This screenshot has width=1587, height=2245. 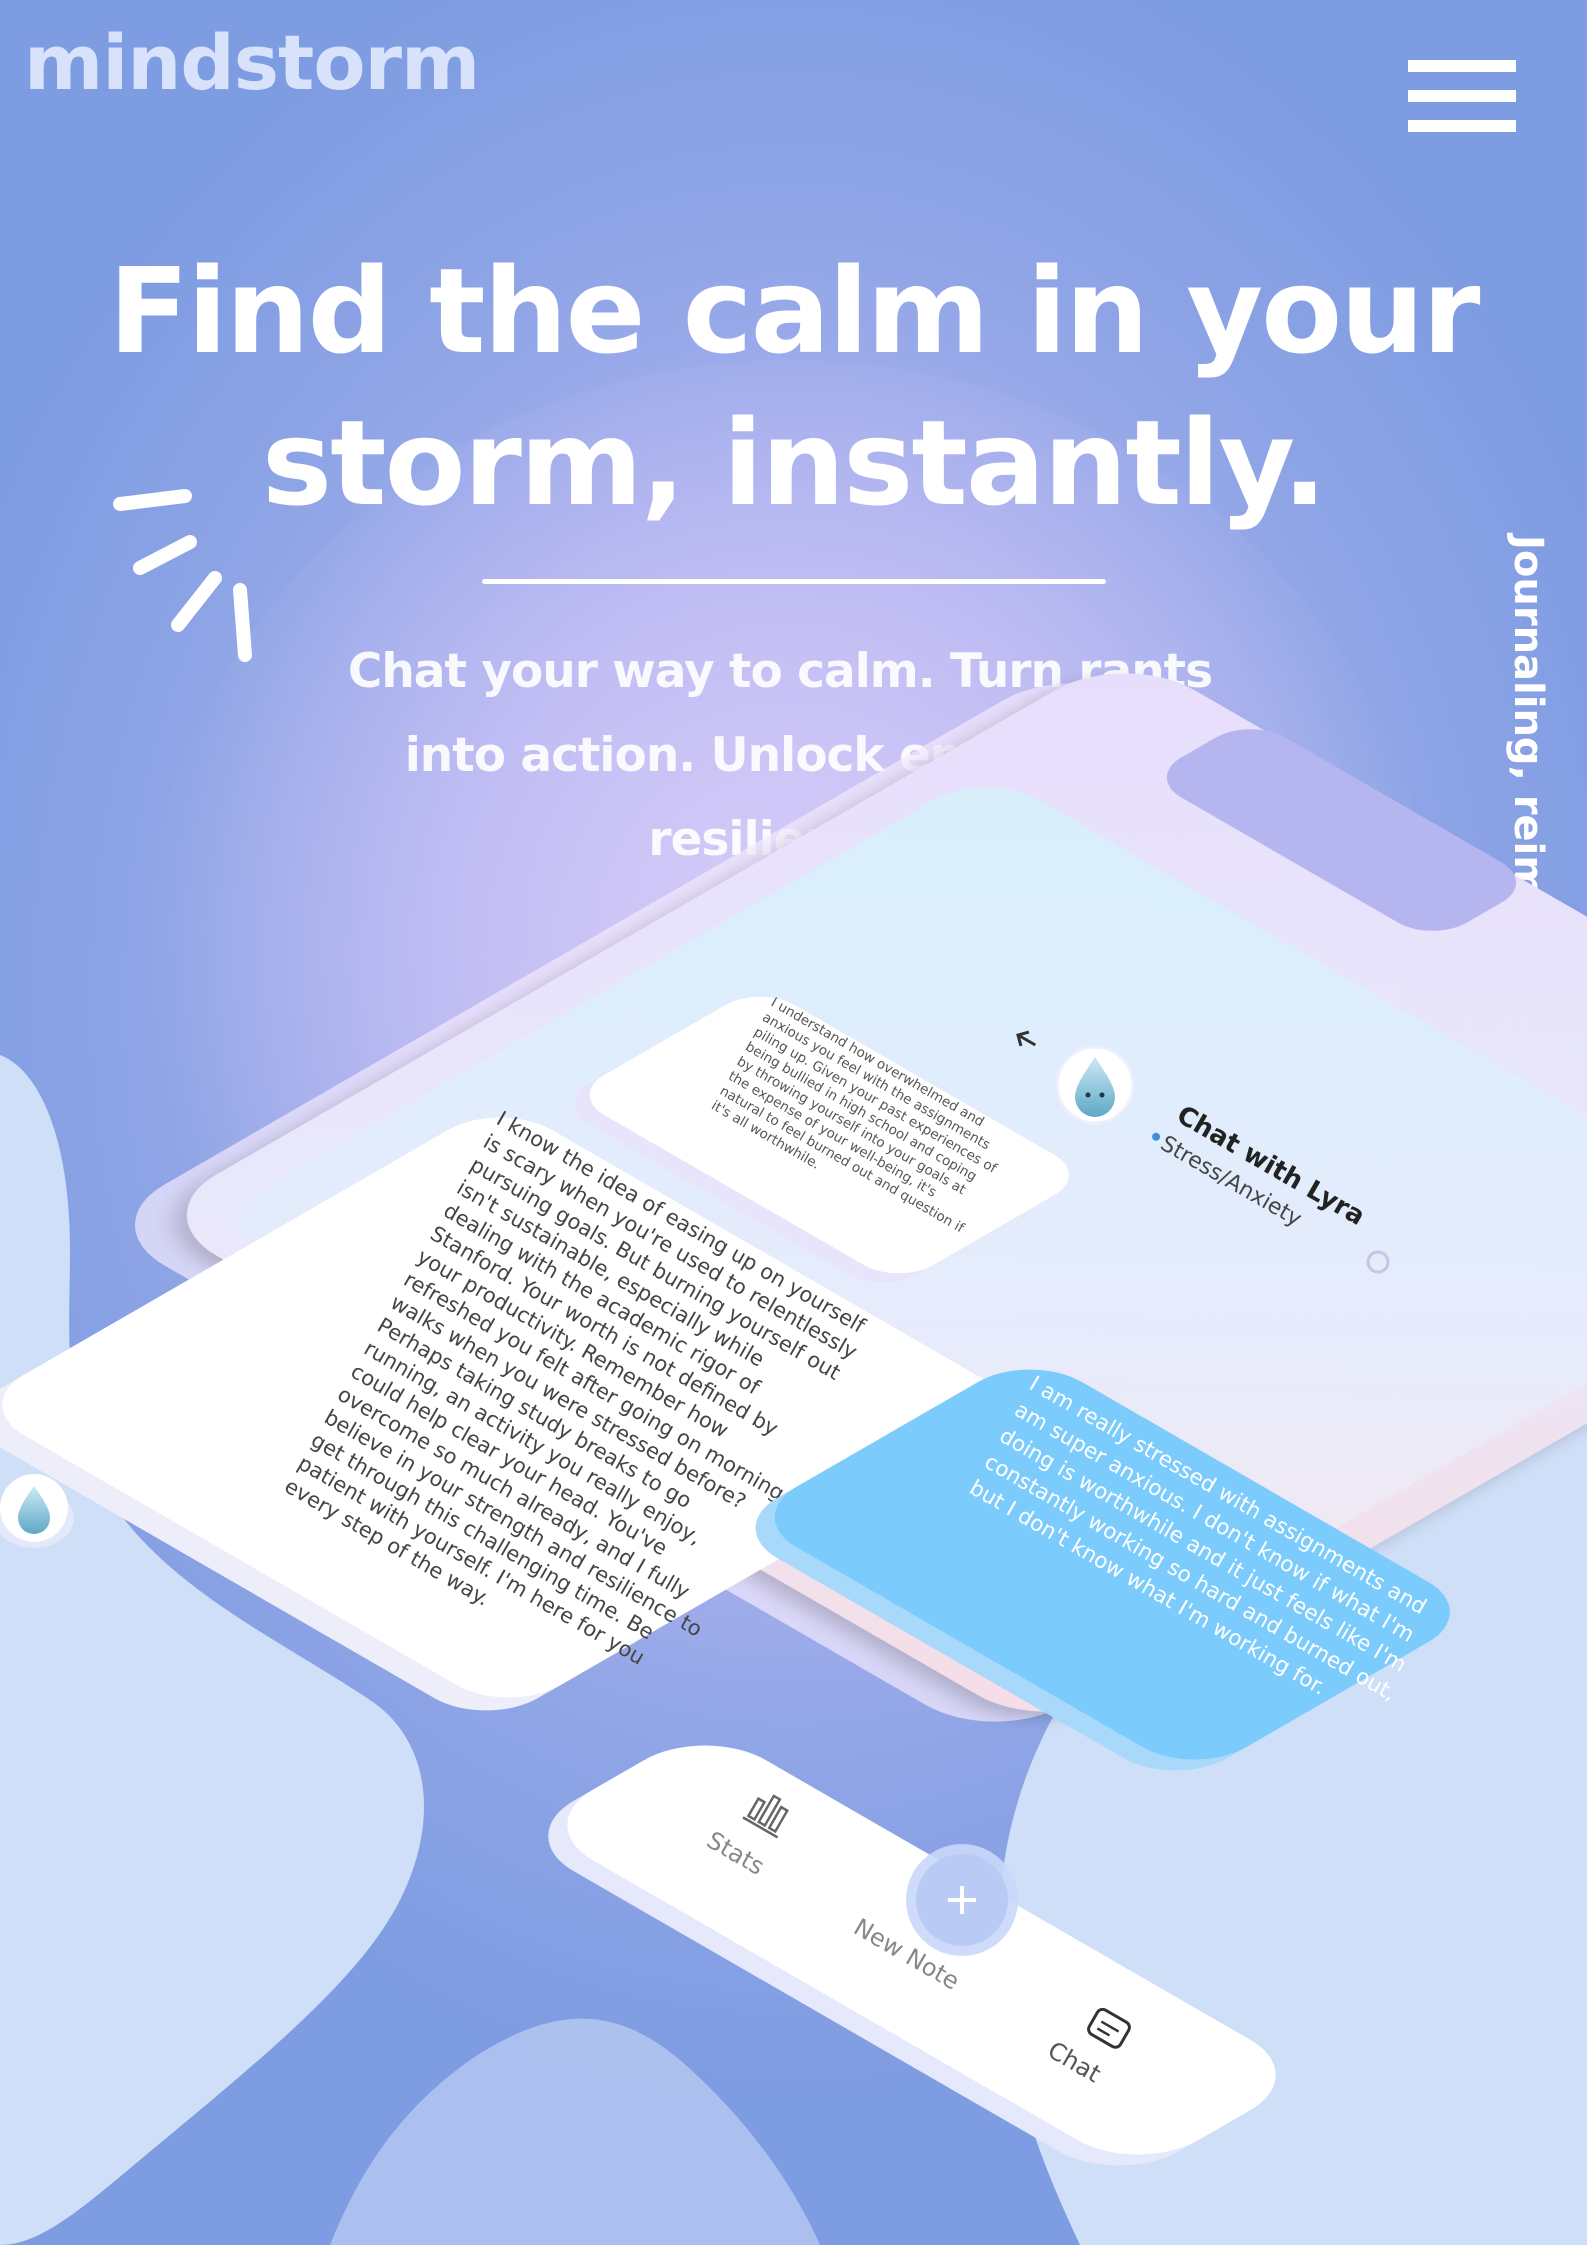 What do you see at coordinates (962, 1900) in the screenshot?
I see `new-note-button` at bounding box center [962, 1900].